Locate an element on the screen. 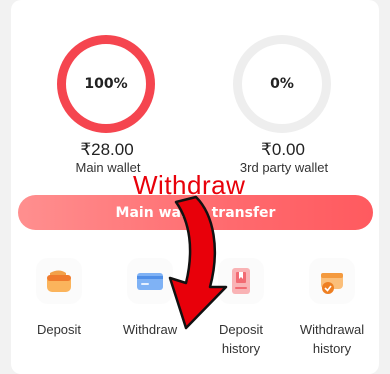 This screenshot has height=374, width=390. withdraw-label: Withdraw is located at coordinates (150, 329).